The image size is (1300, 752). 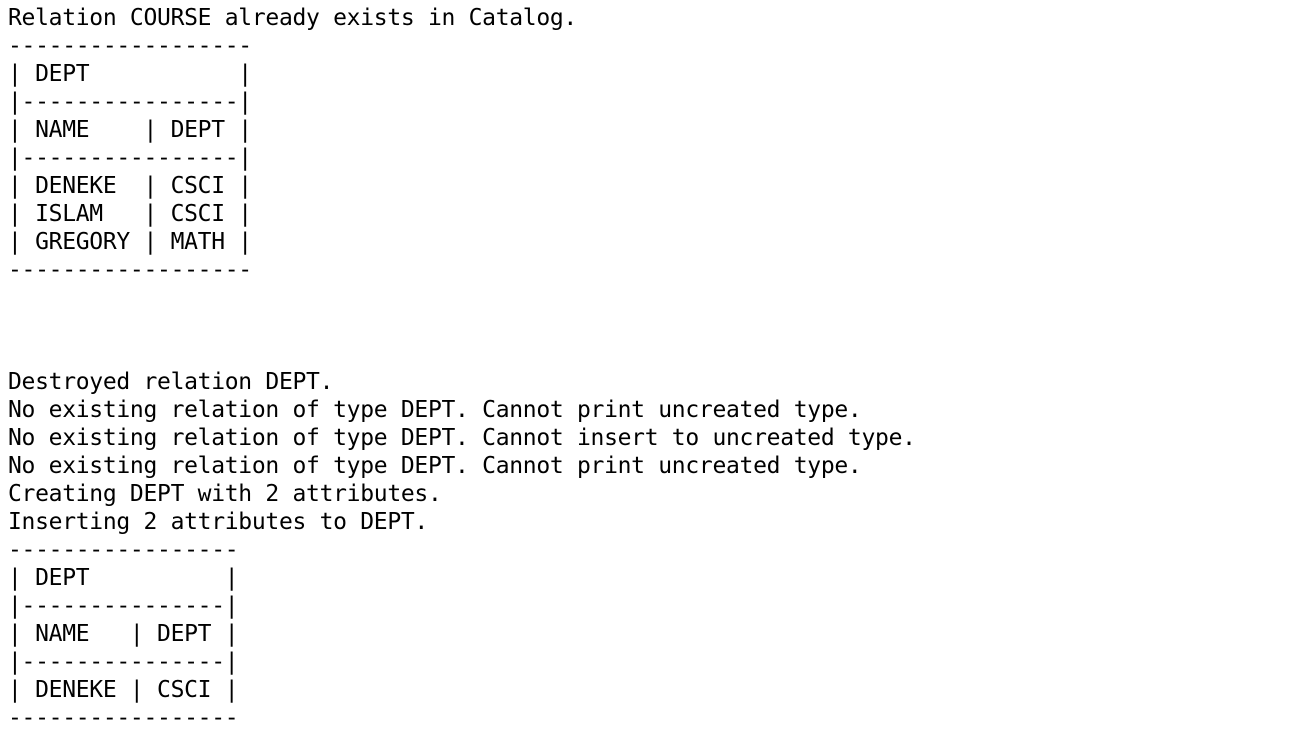 I want to click on terminal-line: Creating DEPT with 2 attributes., so click(x=225, y=494).